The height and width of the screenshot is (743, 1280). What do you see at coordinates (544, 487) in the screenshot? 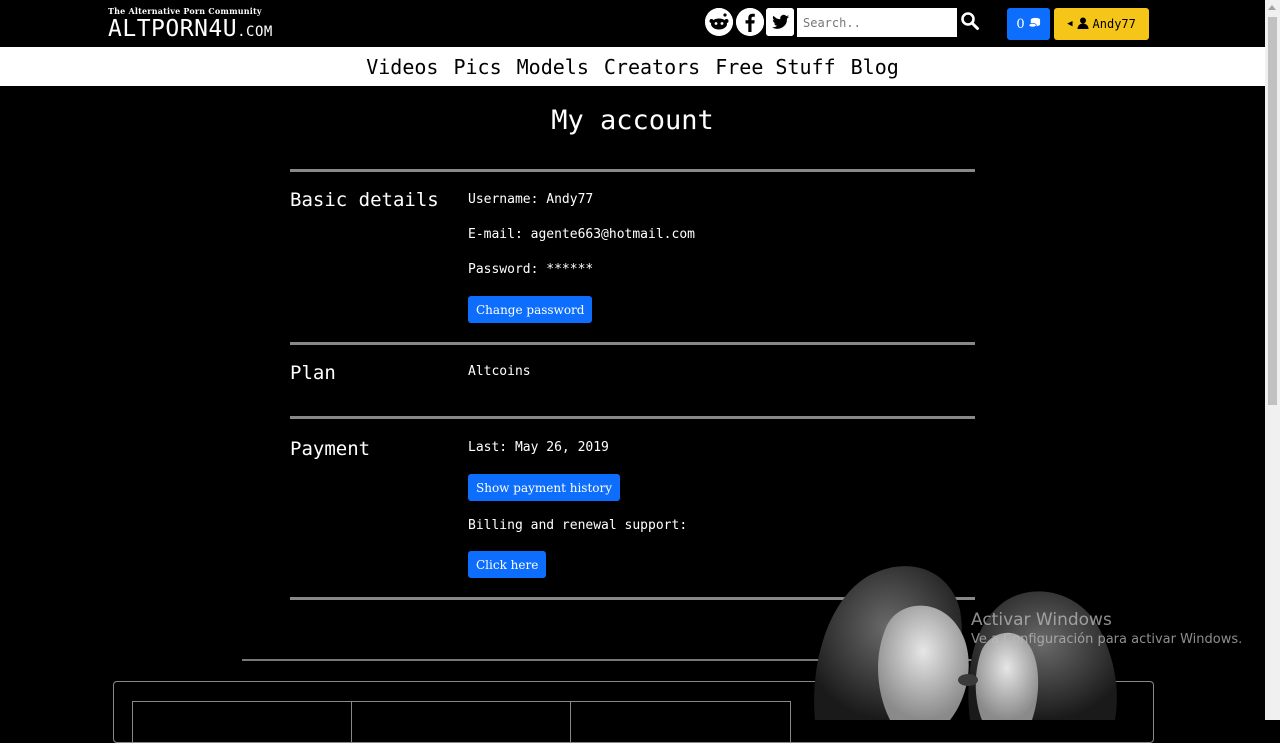
I see `show-payment-history-button: Show payment history` at bounding box center [544, 487].